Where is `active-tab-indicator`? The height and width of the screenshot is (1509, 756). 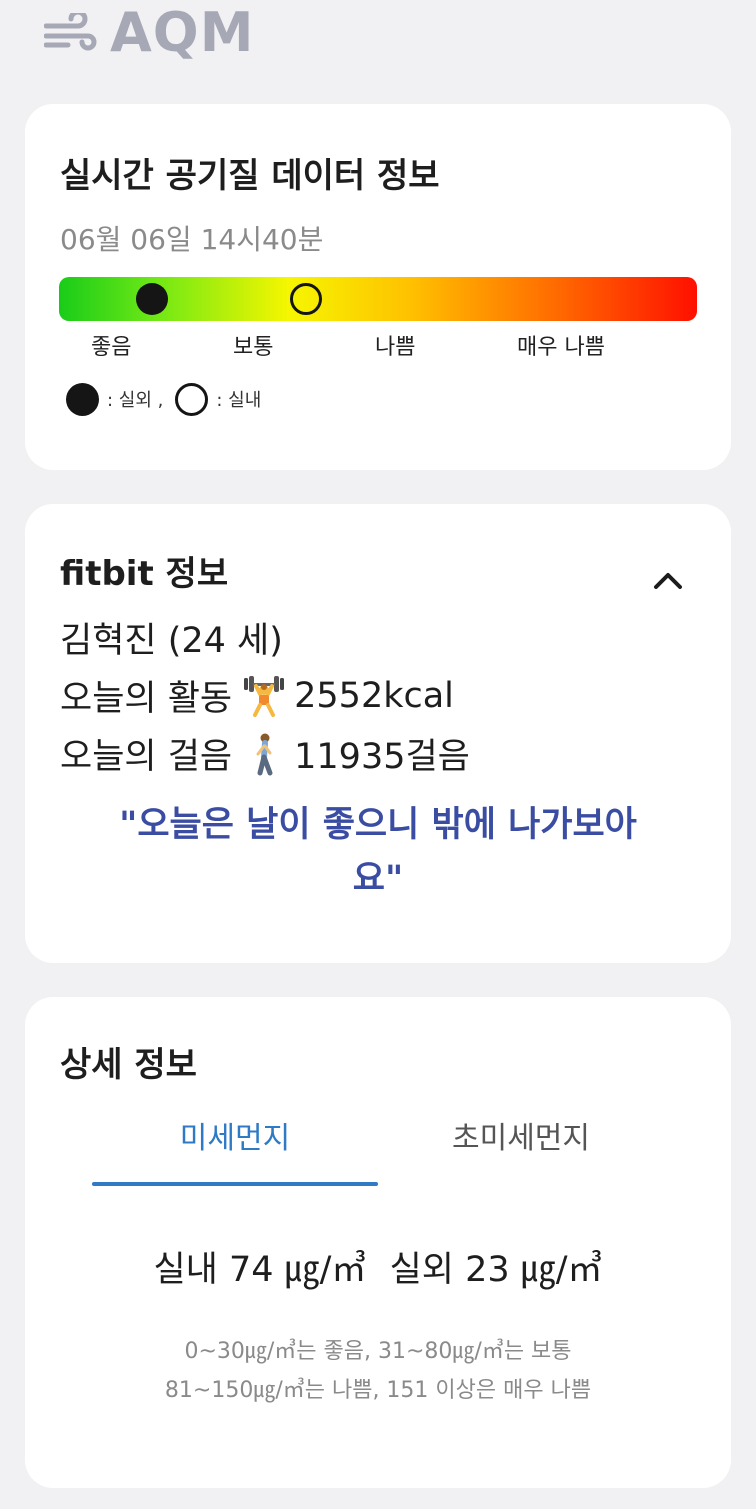
active-tab-indicator is located at coordinates (235, 1184).